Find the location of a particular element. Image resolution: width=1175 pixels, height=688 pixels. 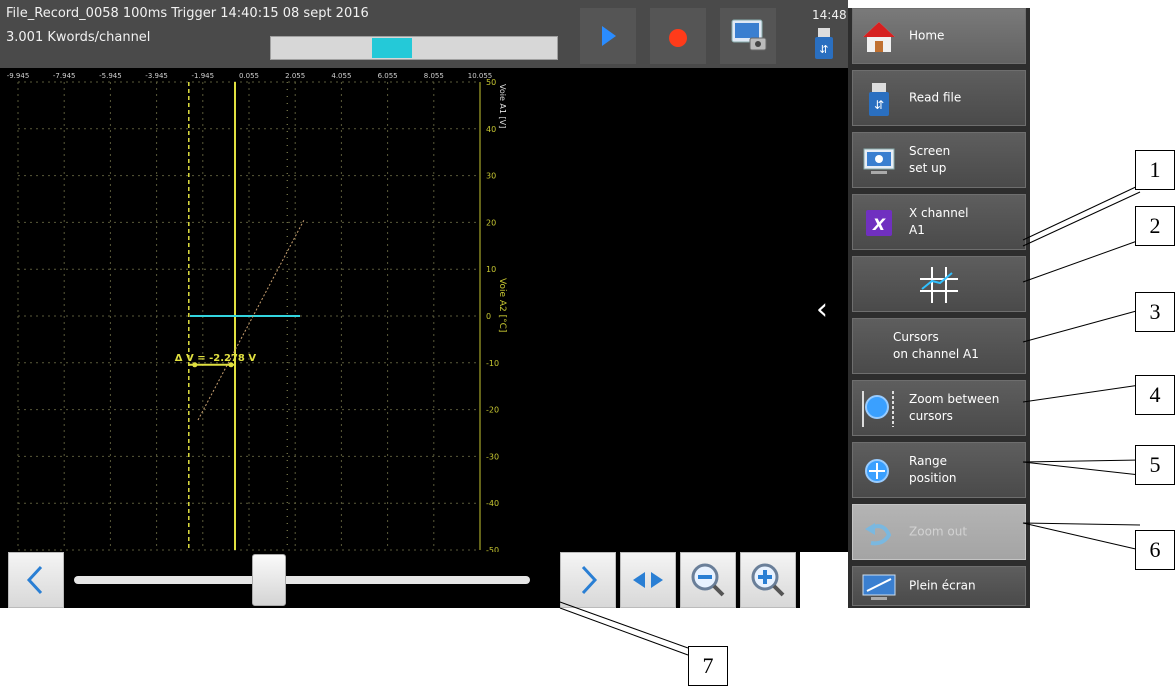

callout-7: 7 is located at coordinates (708, 666).